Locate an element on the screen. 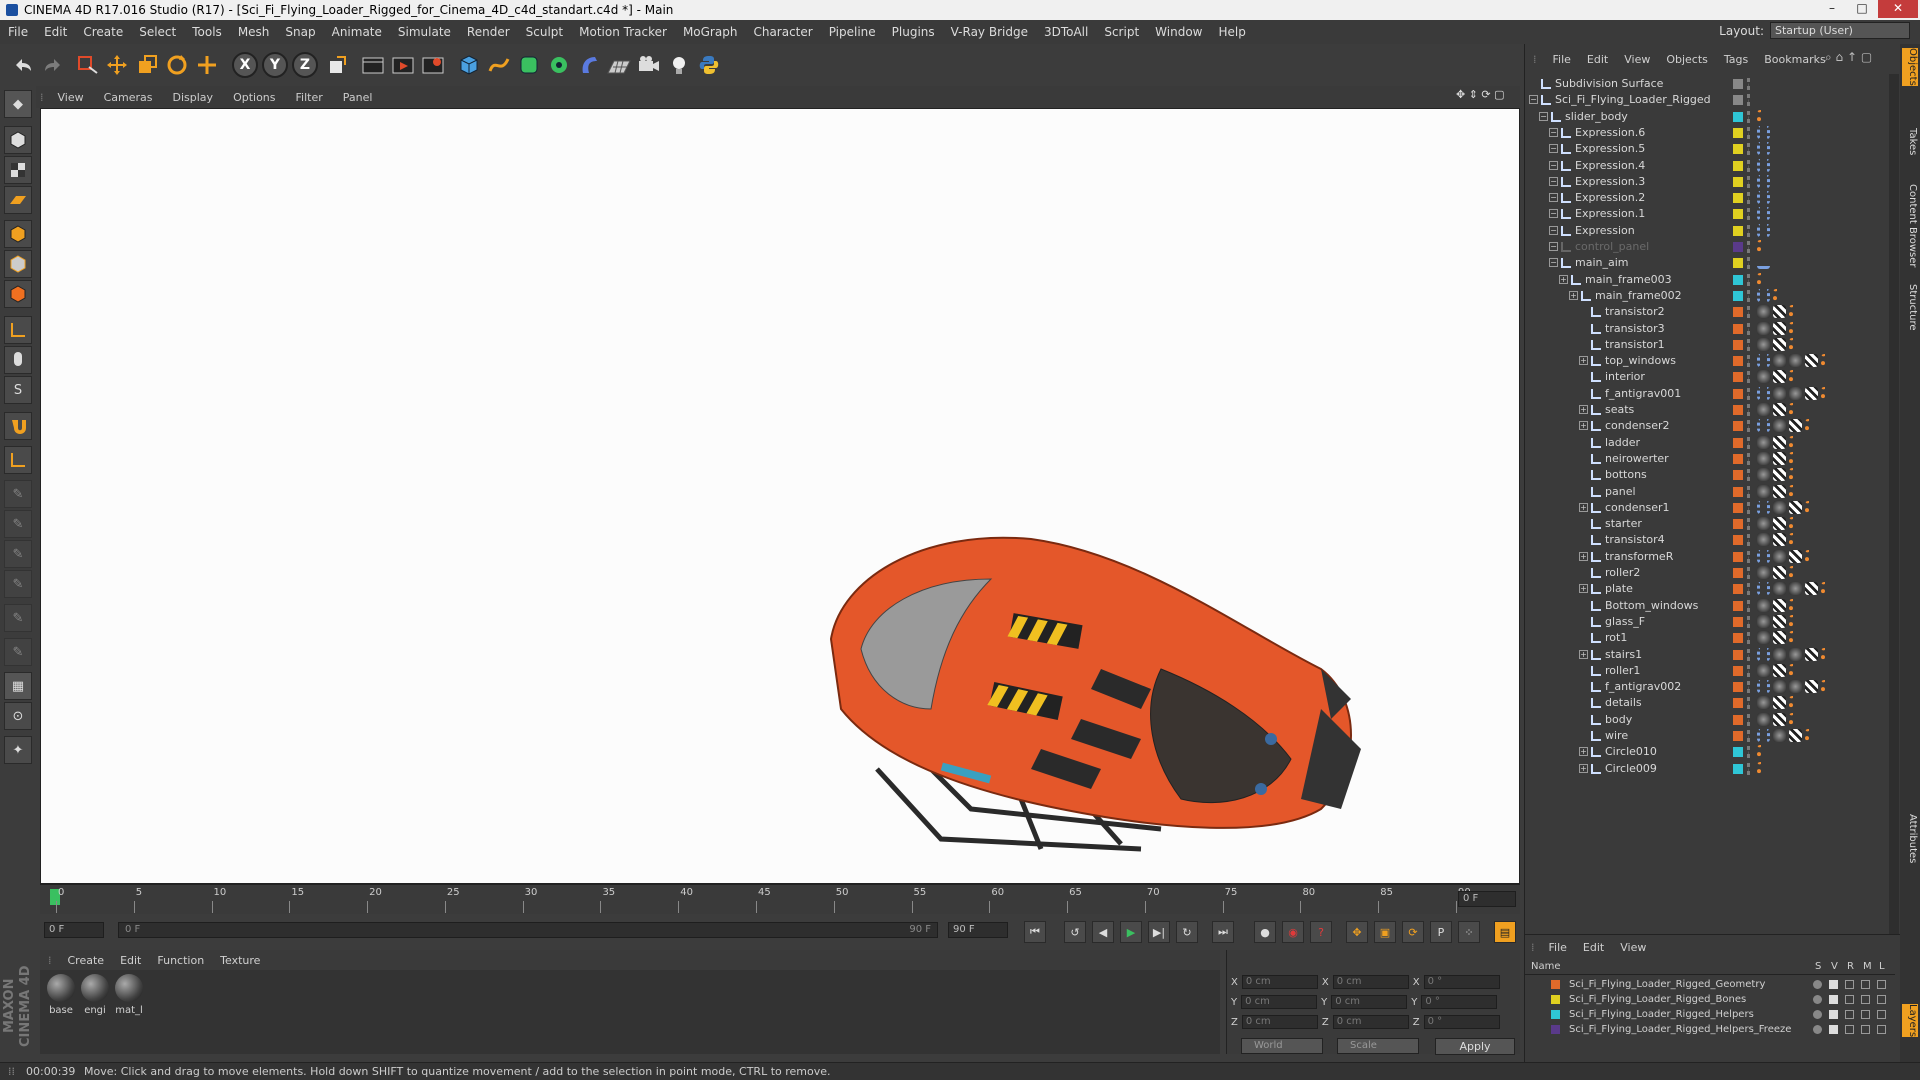  edges-mode-icon is located at coordinates (18, 264).